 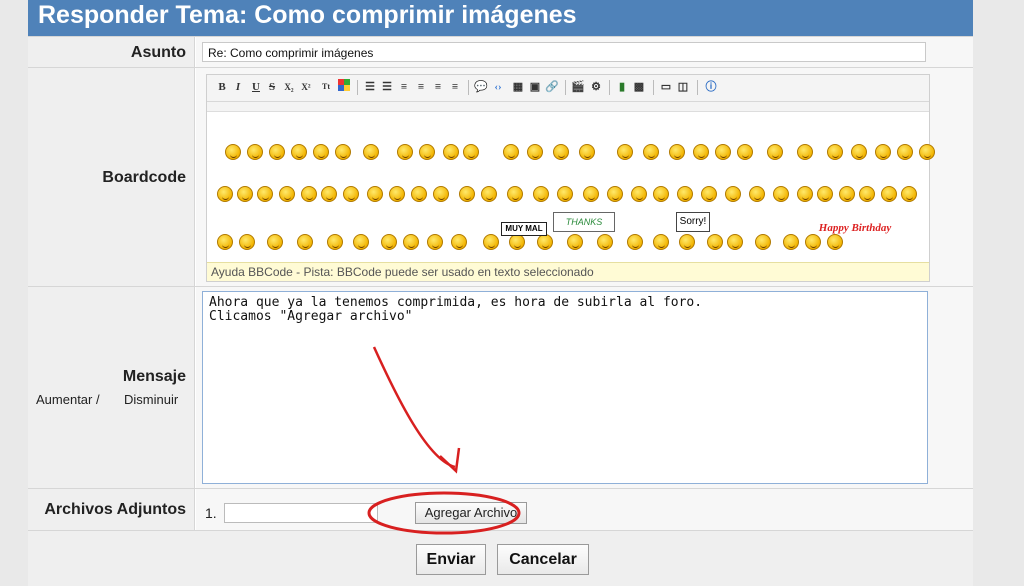 I want to click on list-icon: ☰, so click(x=370, y=87).